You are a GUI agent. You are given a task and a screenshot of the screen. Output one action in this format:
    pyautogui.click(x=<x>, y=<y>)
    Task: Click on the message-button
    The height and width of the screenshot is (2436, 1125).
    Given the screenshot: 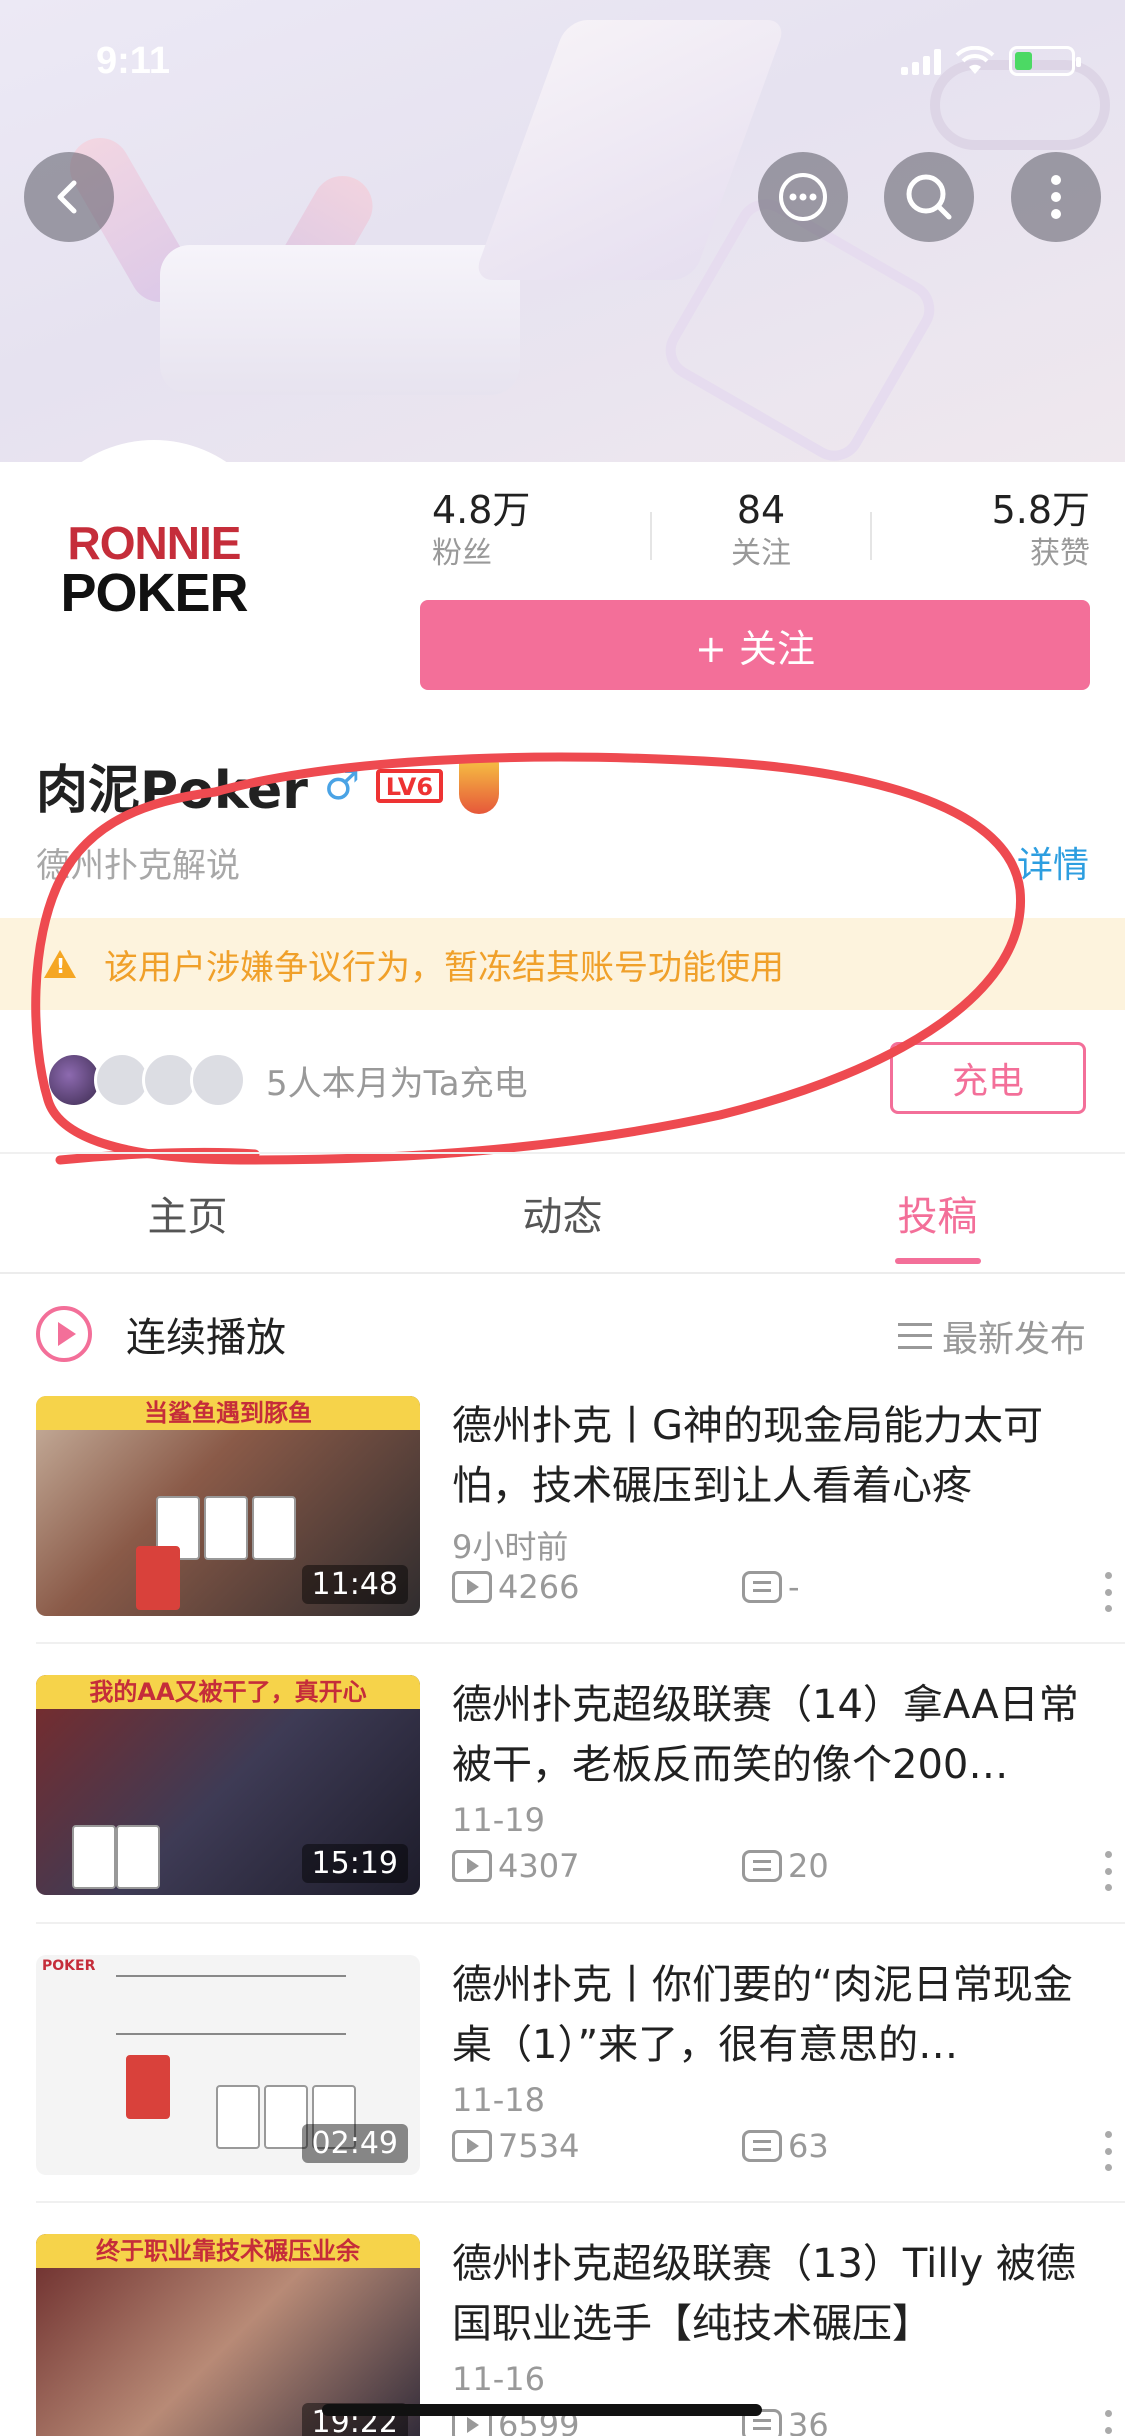 What is the action you would take?
    pyautogui.click(x=803, y=197)
    